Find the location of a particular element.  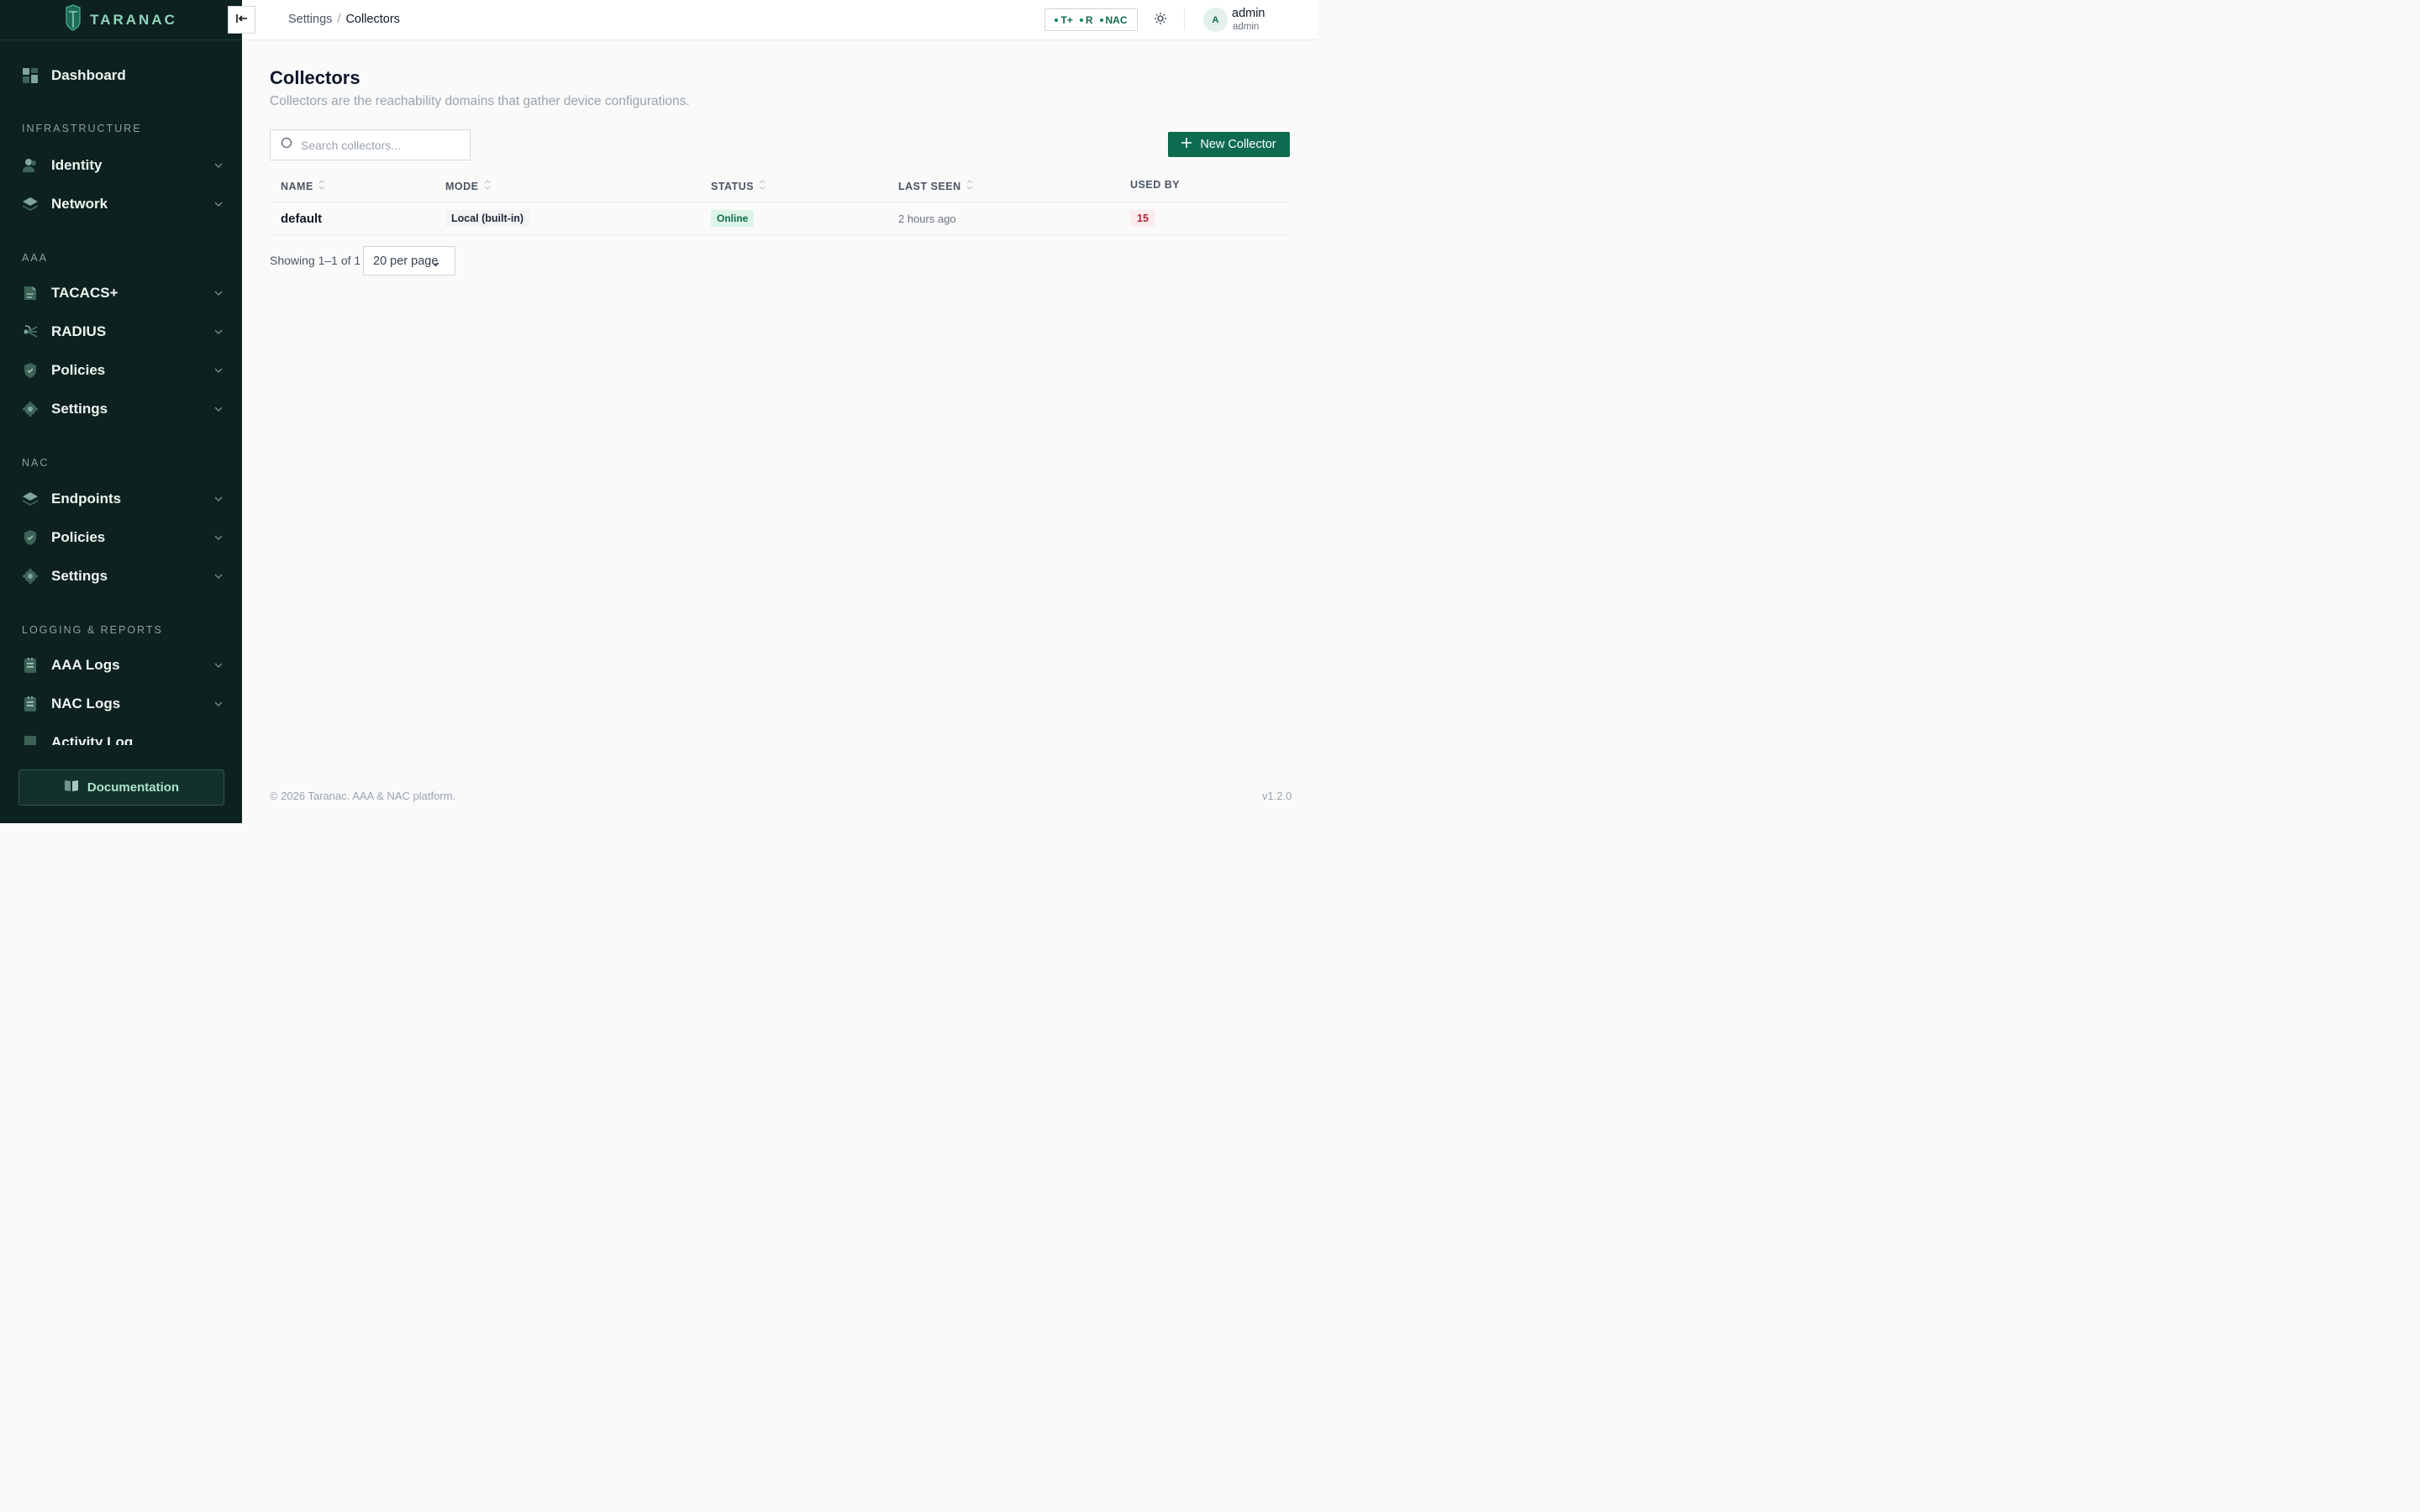

sidebar-item-endpoints: Endpoints is located at coordinates (123, 499).